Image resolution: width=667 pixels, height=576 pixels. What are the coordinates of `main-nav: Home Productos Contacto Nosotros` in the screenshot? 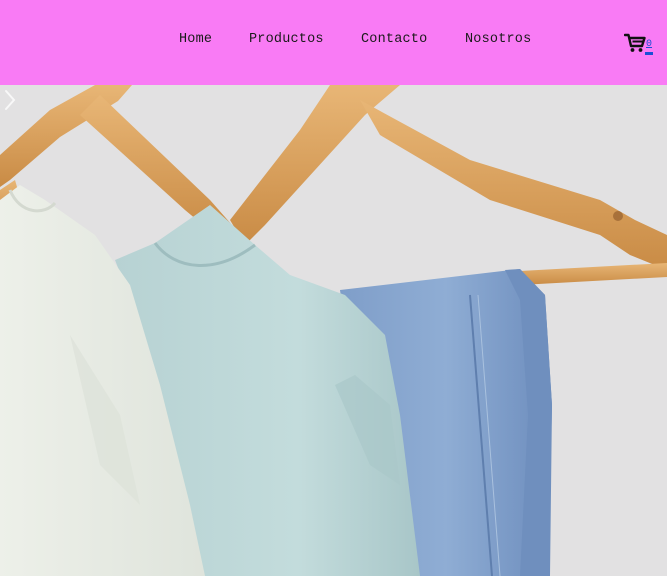 It's located at (333, 42).